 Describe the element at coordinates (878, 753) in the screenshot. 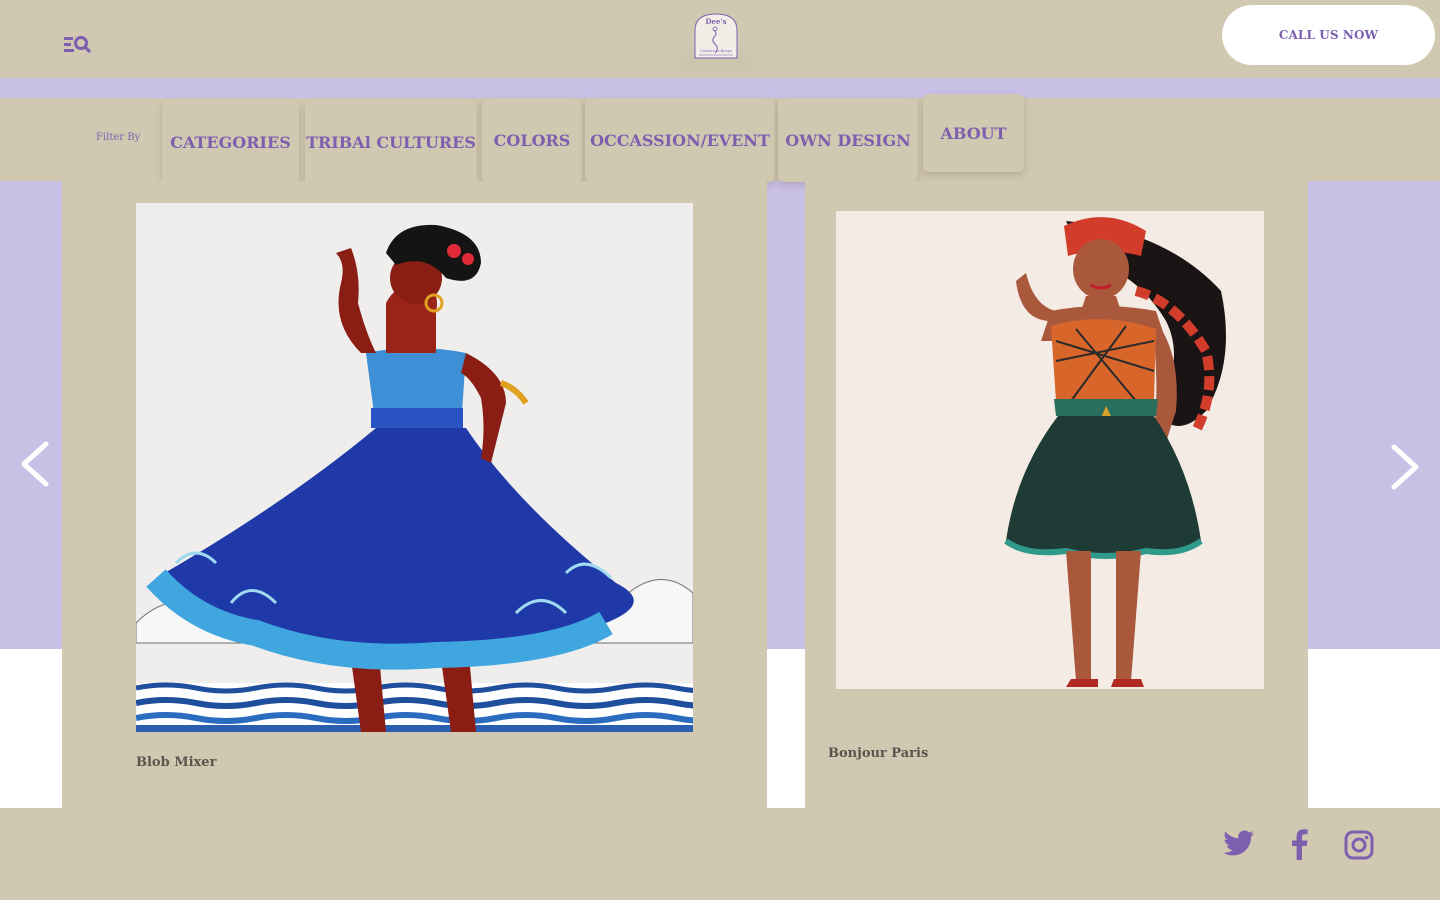

I see `product-title: Bonjour Paris` at that location.